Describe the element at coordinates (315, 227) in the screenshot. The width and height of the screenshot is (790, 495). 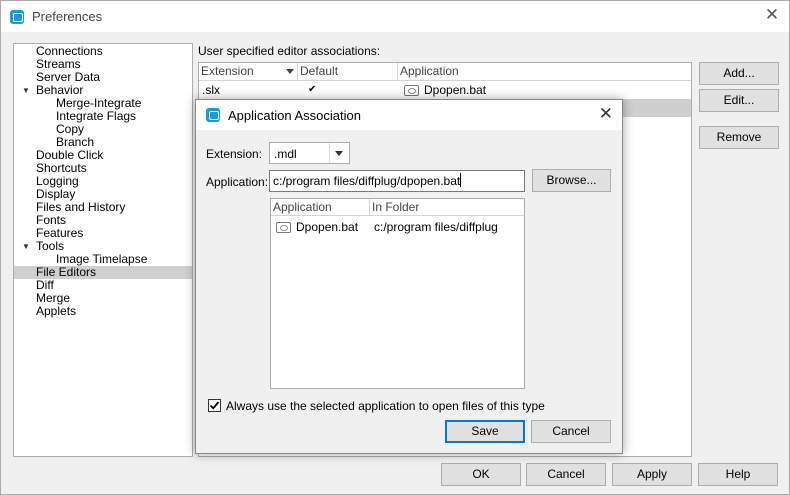
I see `list-item-application: Dpopen.bat` at that location.